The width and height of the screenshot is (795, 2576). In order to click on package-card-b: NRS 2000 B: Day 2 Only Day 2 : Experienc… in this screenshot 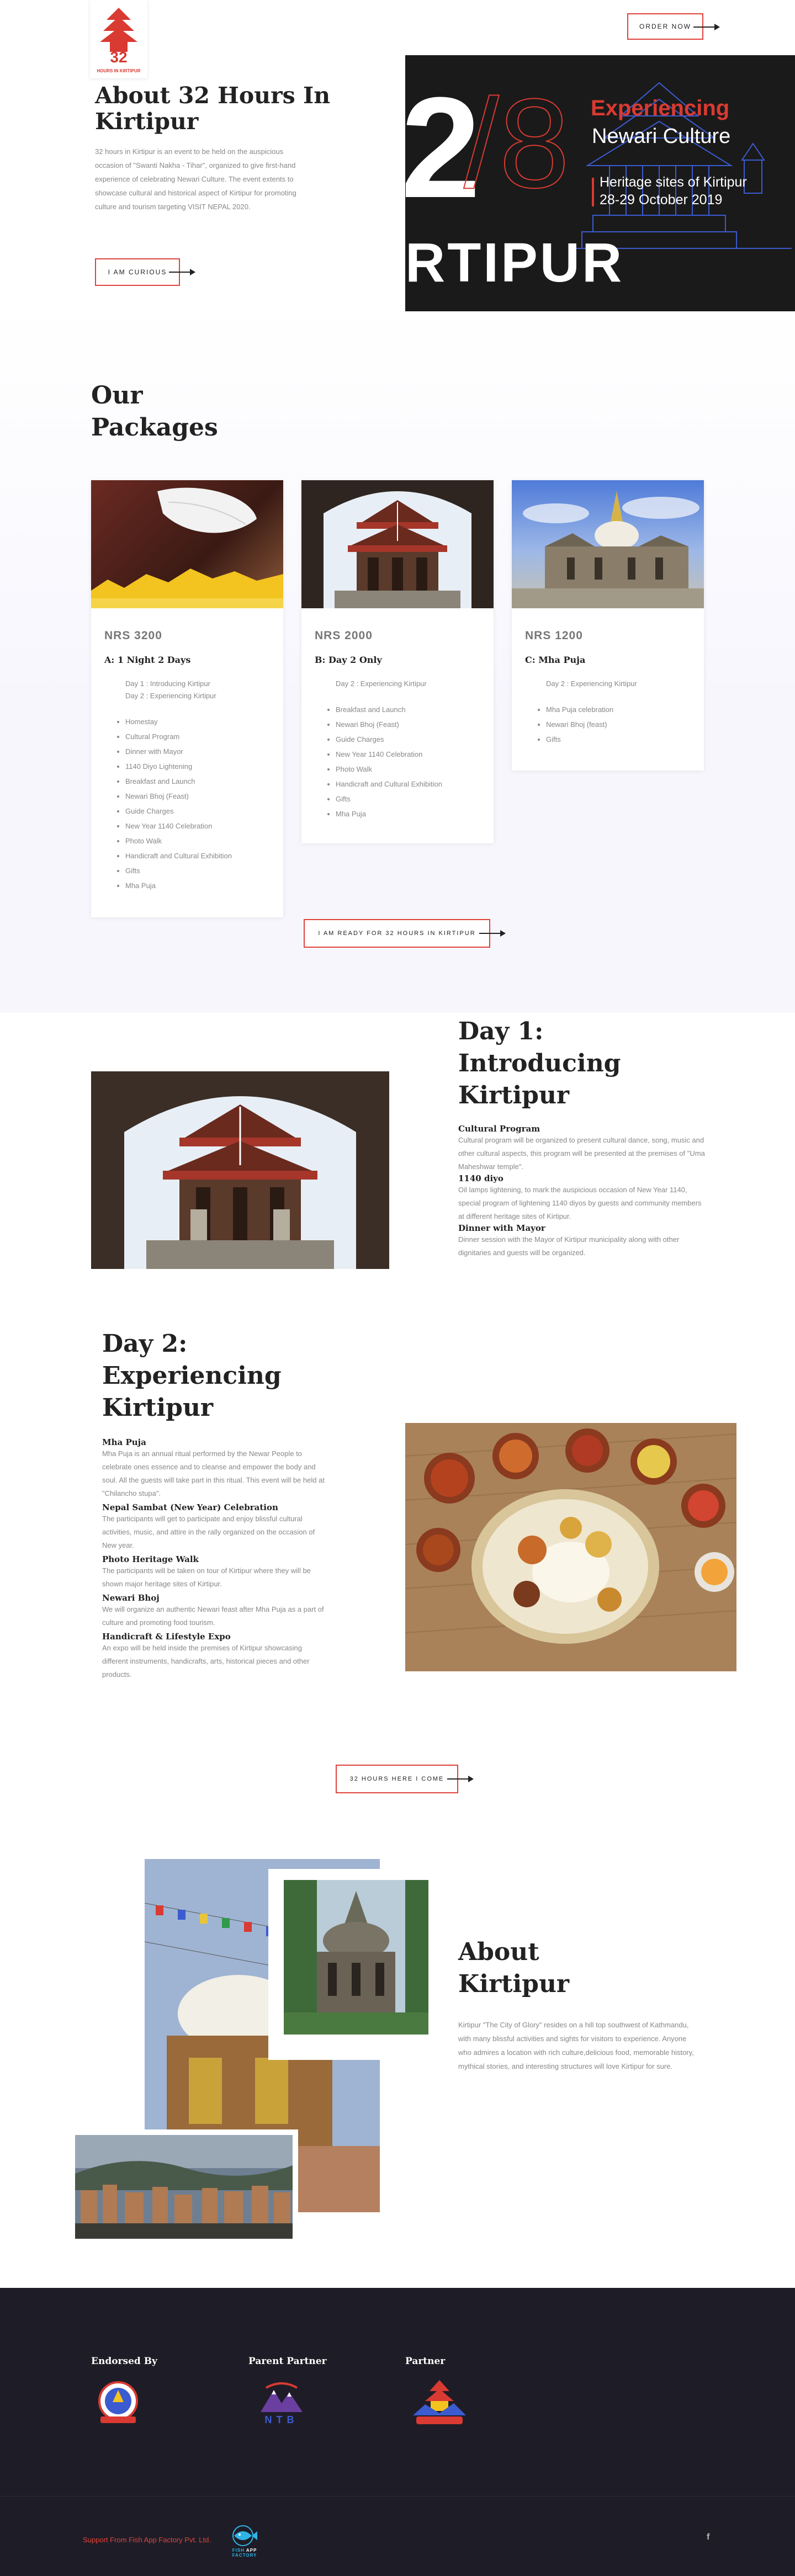, I will do `click(397, 661)`.